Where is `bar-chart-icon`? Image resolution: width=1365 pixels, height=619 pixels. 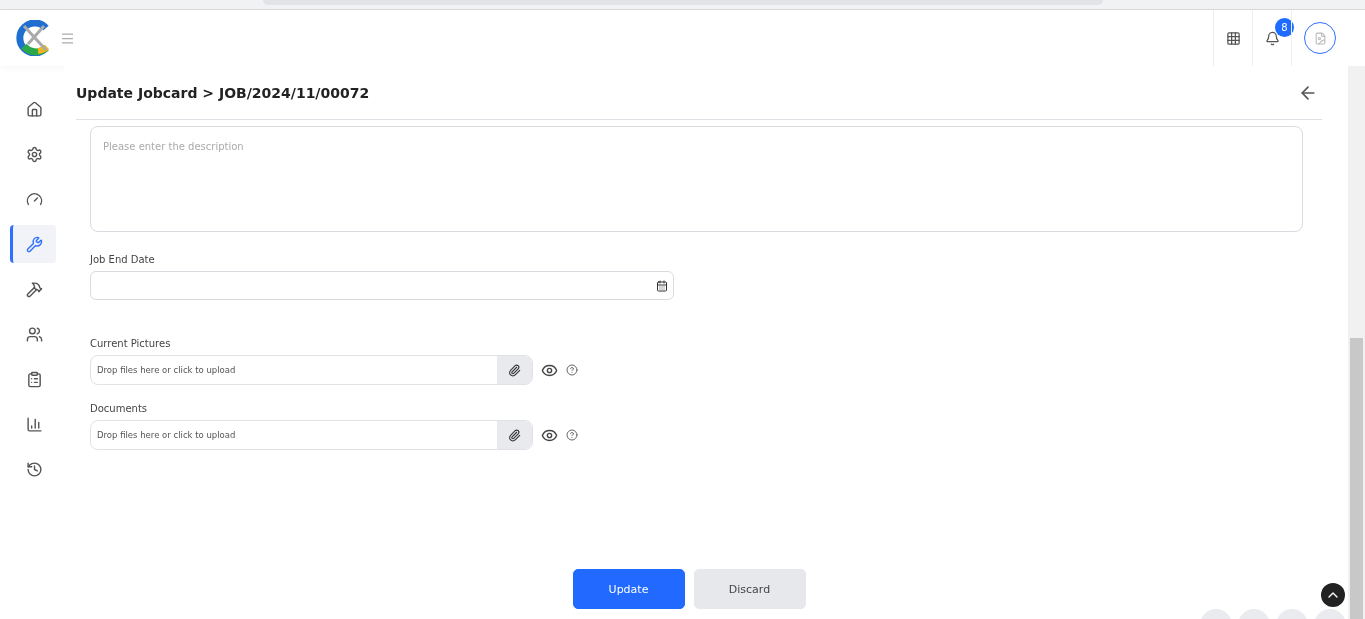
bar-chart-icon is located at coordinates (34, 424).